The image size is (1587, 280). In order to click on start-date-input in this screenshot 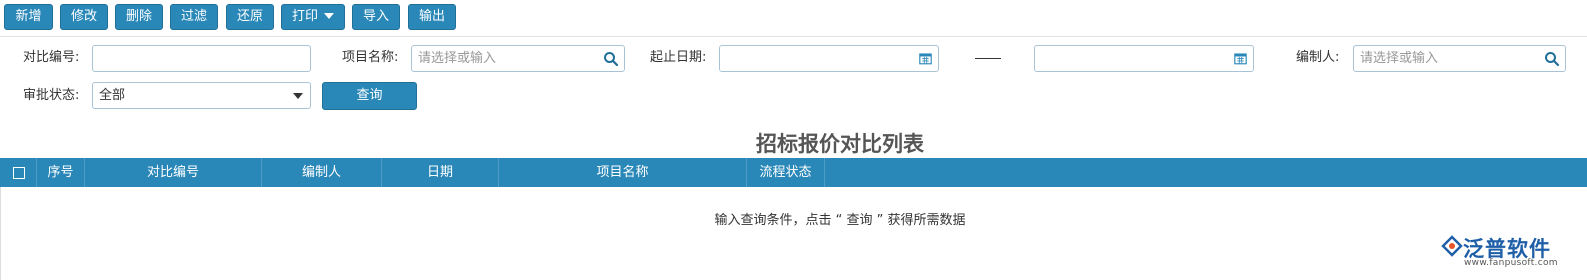, I will do `click(829, 58)`.